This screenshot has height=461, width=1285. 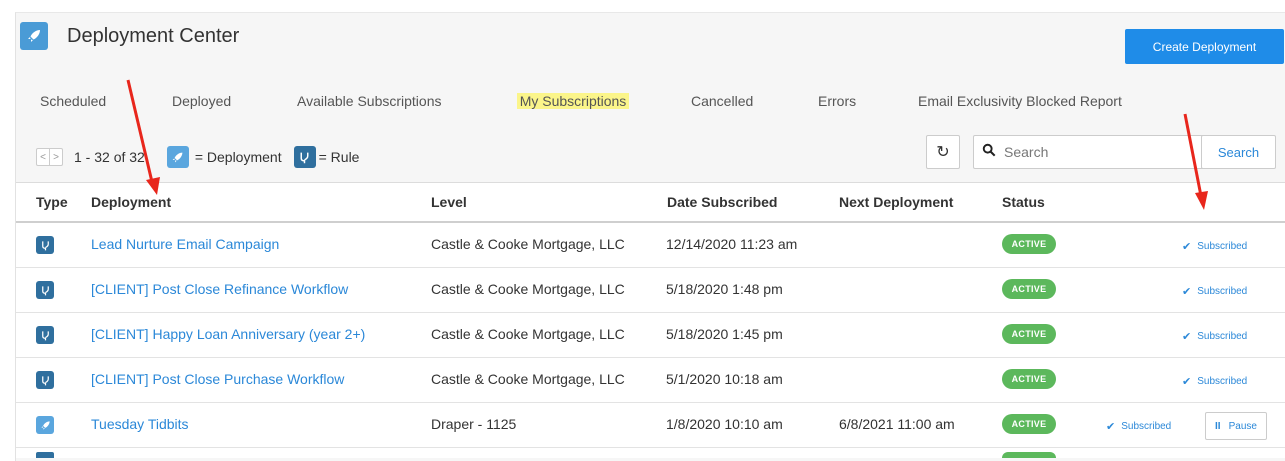 What do you see at coordinates (52, 202) in the screenshot?
I see `col-type: Type` at bounding box center [52, 202].